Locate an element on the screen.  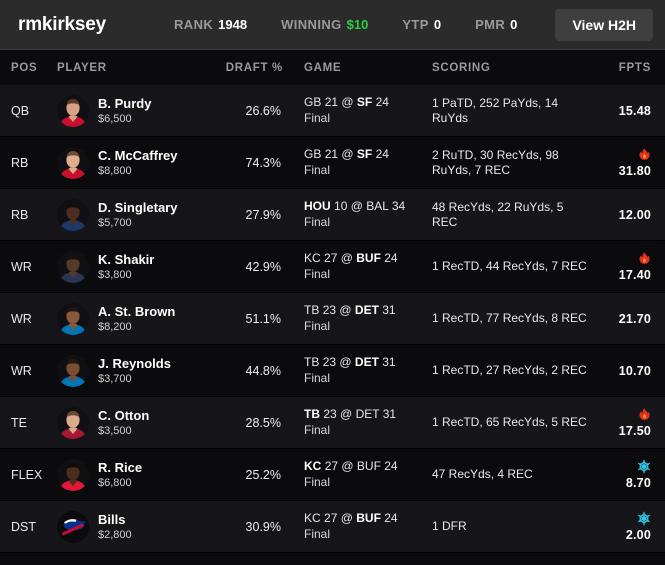
game-matchup: TB 23 @ DET 31 is located at coordinates (350, 362).